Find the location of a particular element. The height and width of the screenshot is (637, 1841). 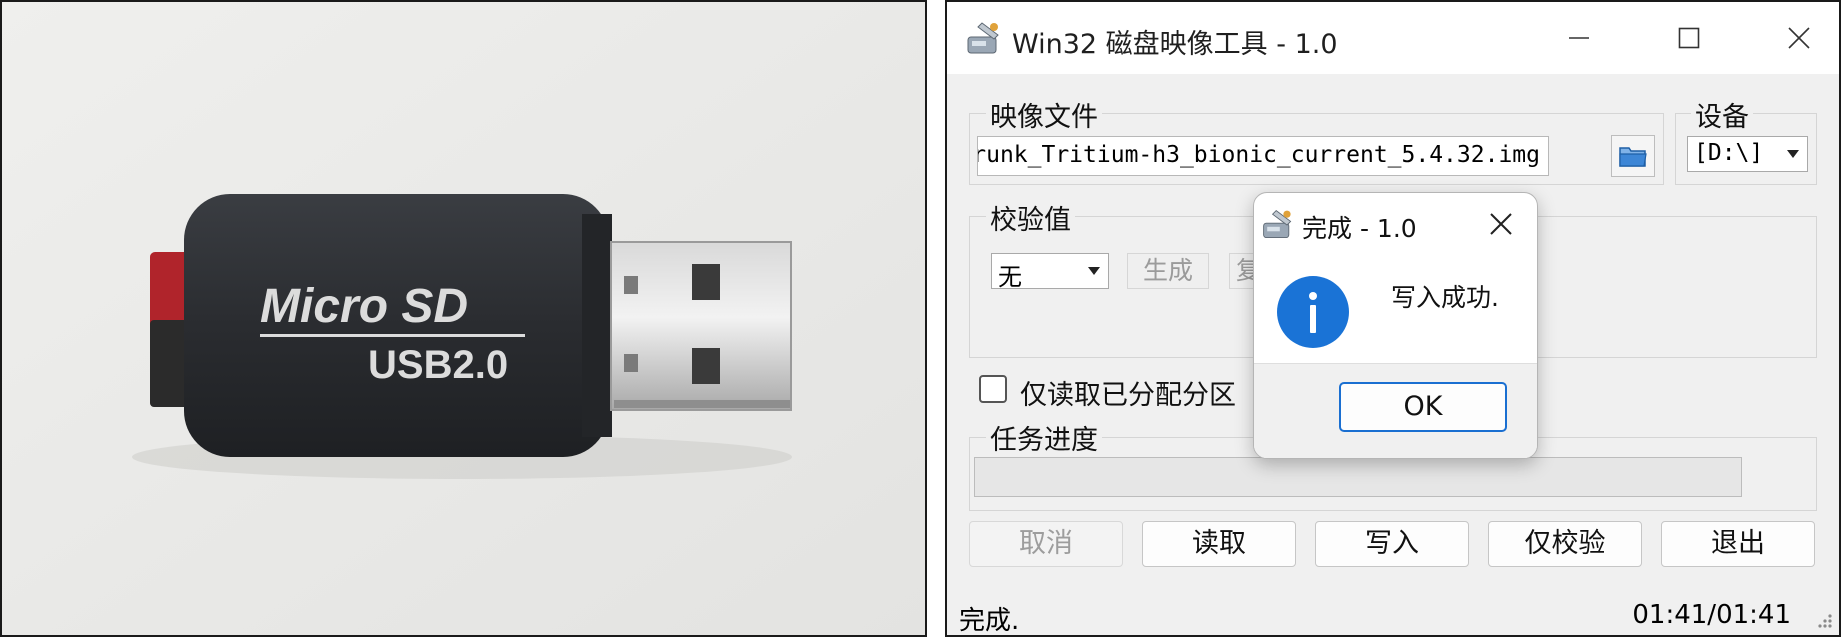

checksum-legend: 校验值 is located at coordinates (1030, 217).